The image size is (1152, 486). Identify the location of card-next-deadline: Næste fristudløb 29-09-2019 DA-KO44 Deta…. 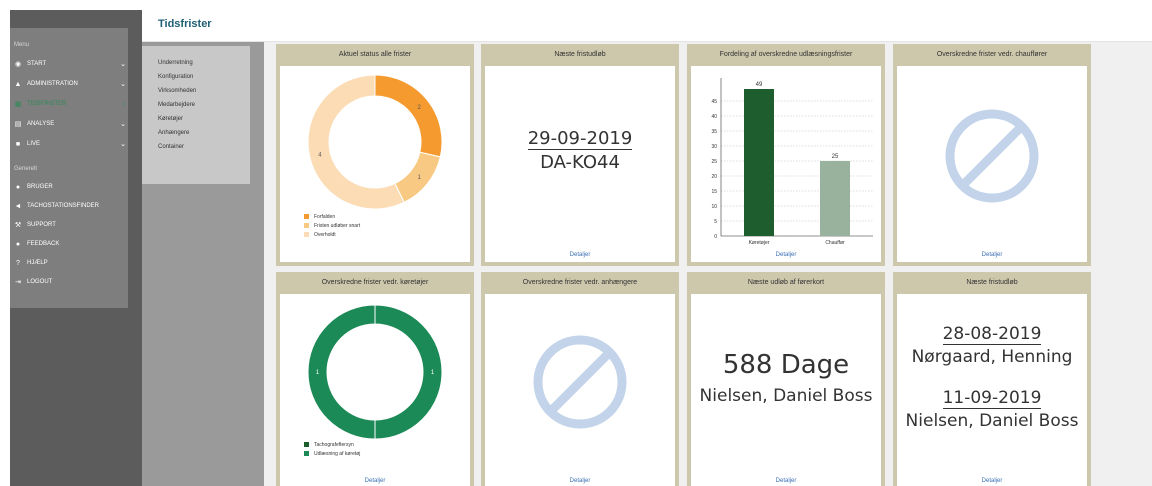
(580, 155).